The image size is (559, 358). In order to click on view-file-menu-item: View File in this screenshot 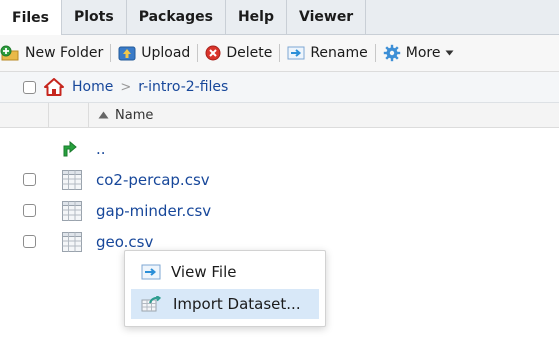, I will do `click(225, 272)`.